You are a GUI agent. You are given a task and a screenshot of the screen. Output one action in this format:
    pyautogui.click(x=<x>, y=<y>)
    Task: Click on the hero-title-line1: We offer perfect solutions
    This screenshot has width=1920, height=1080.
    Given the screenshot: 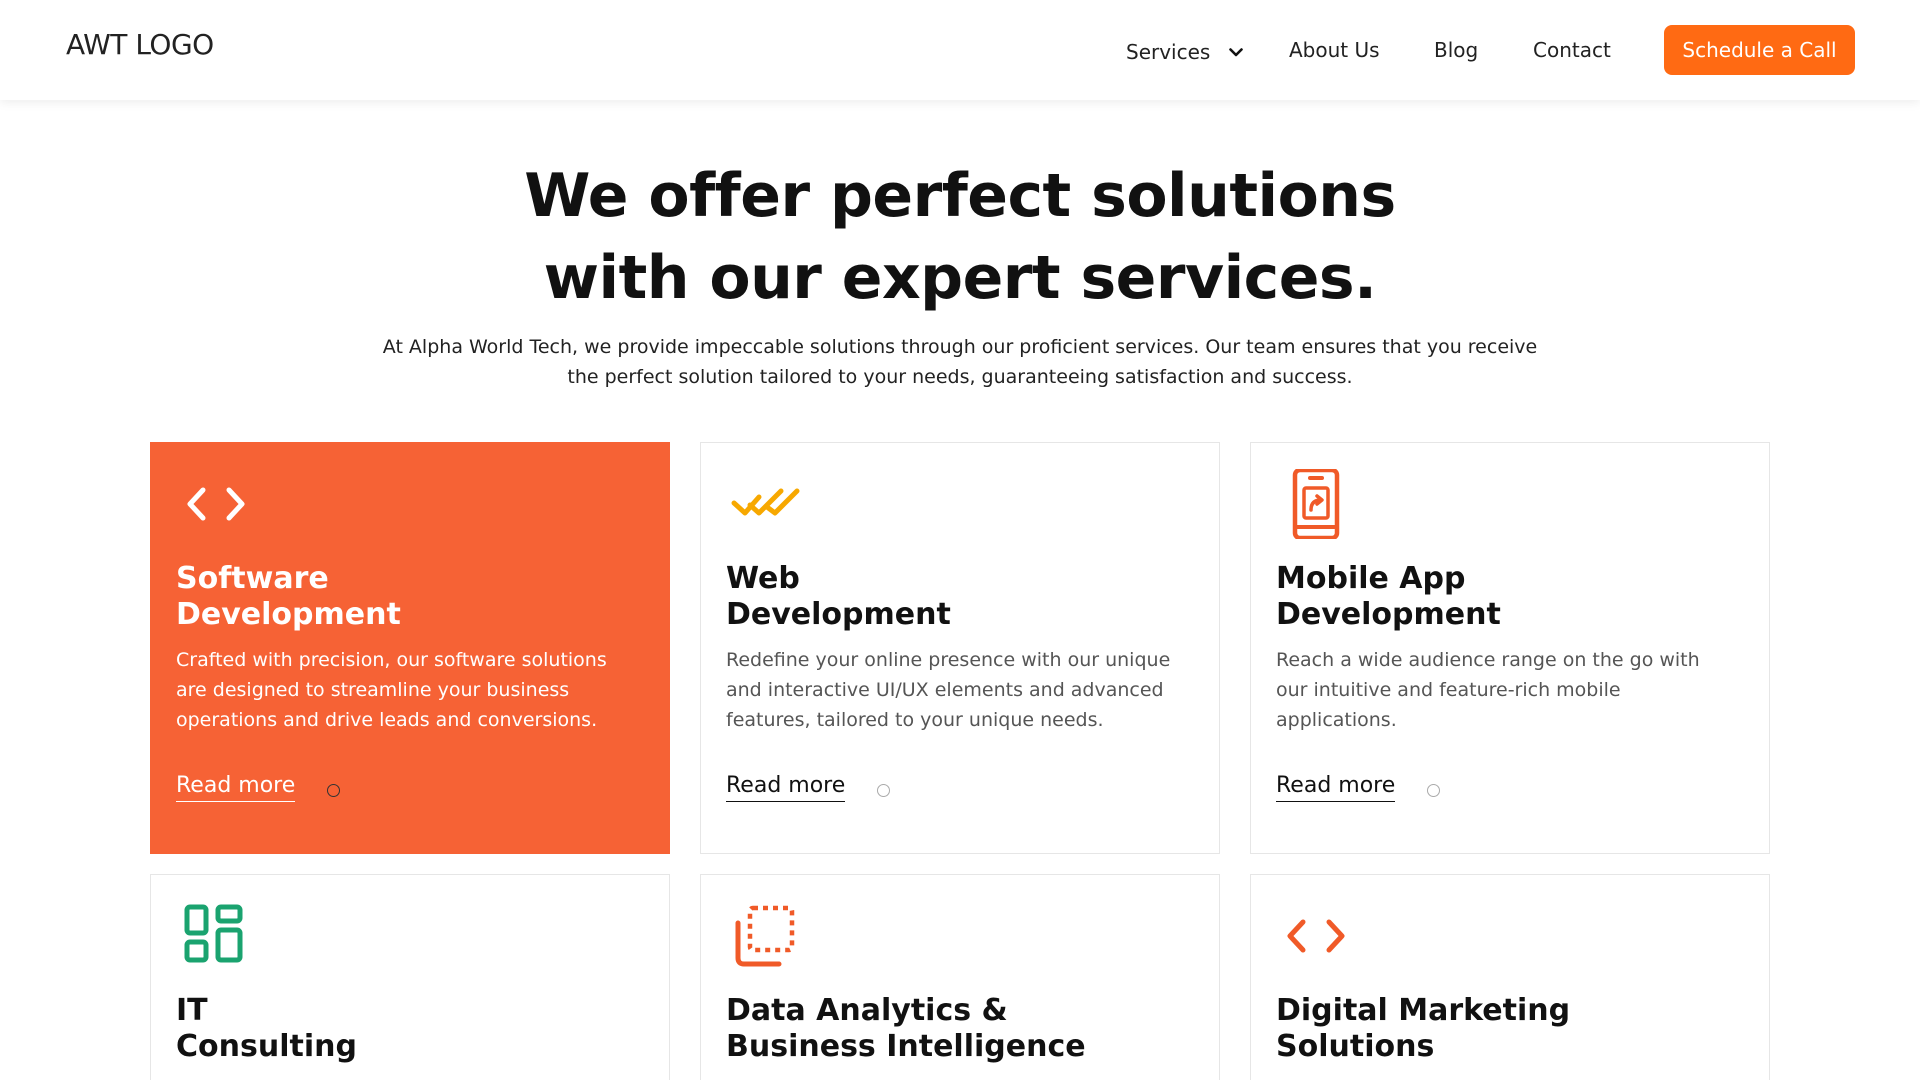 What is the action you would take?
    pyautogui.click(x=960, y=196)
    